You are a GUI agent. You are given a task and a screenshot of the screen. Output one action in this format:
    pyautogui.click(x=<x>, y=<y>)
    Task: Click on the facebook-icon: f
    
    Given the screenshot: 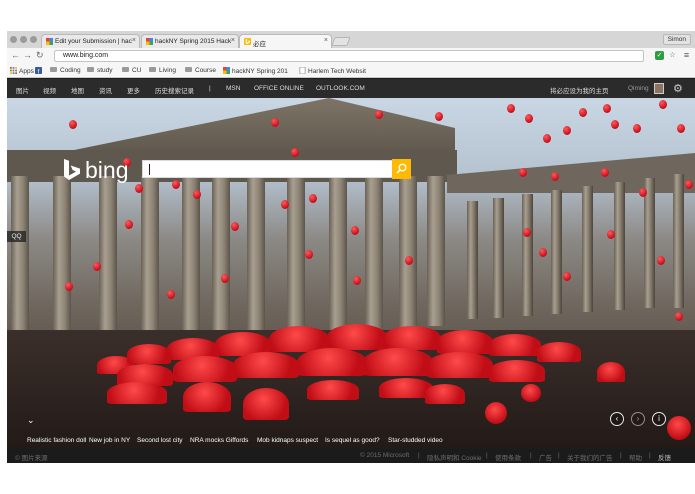 What is the action you would take?
    pyautogui.click(x=38, y=70)
    